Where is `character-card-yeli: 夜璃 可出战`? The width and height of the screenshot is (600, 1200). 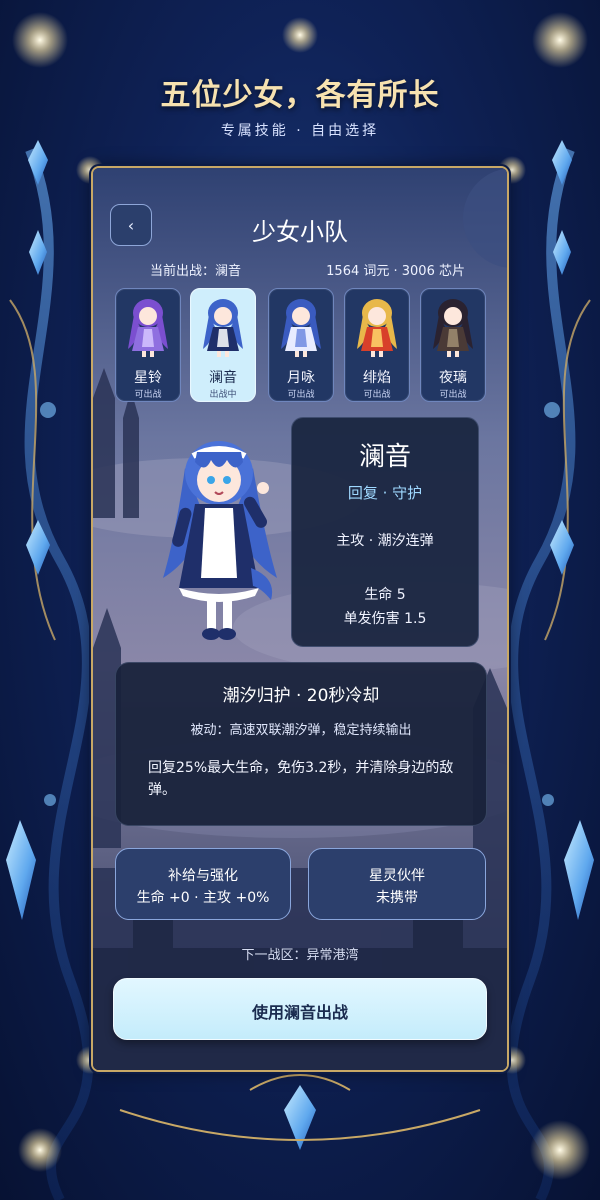
character-card-yeli: 夜璃 可出战 is located at coordinates (453, 345).